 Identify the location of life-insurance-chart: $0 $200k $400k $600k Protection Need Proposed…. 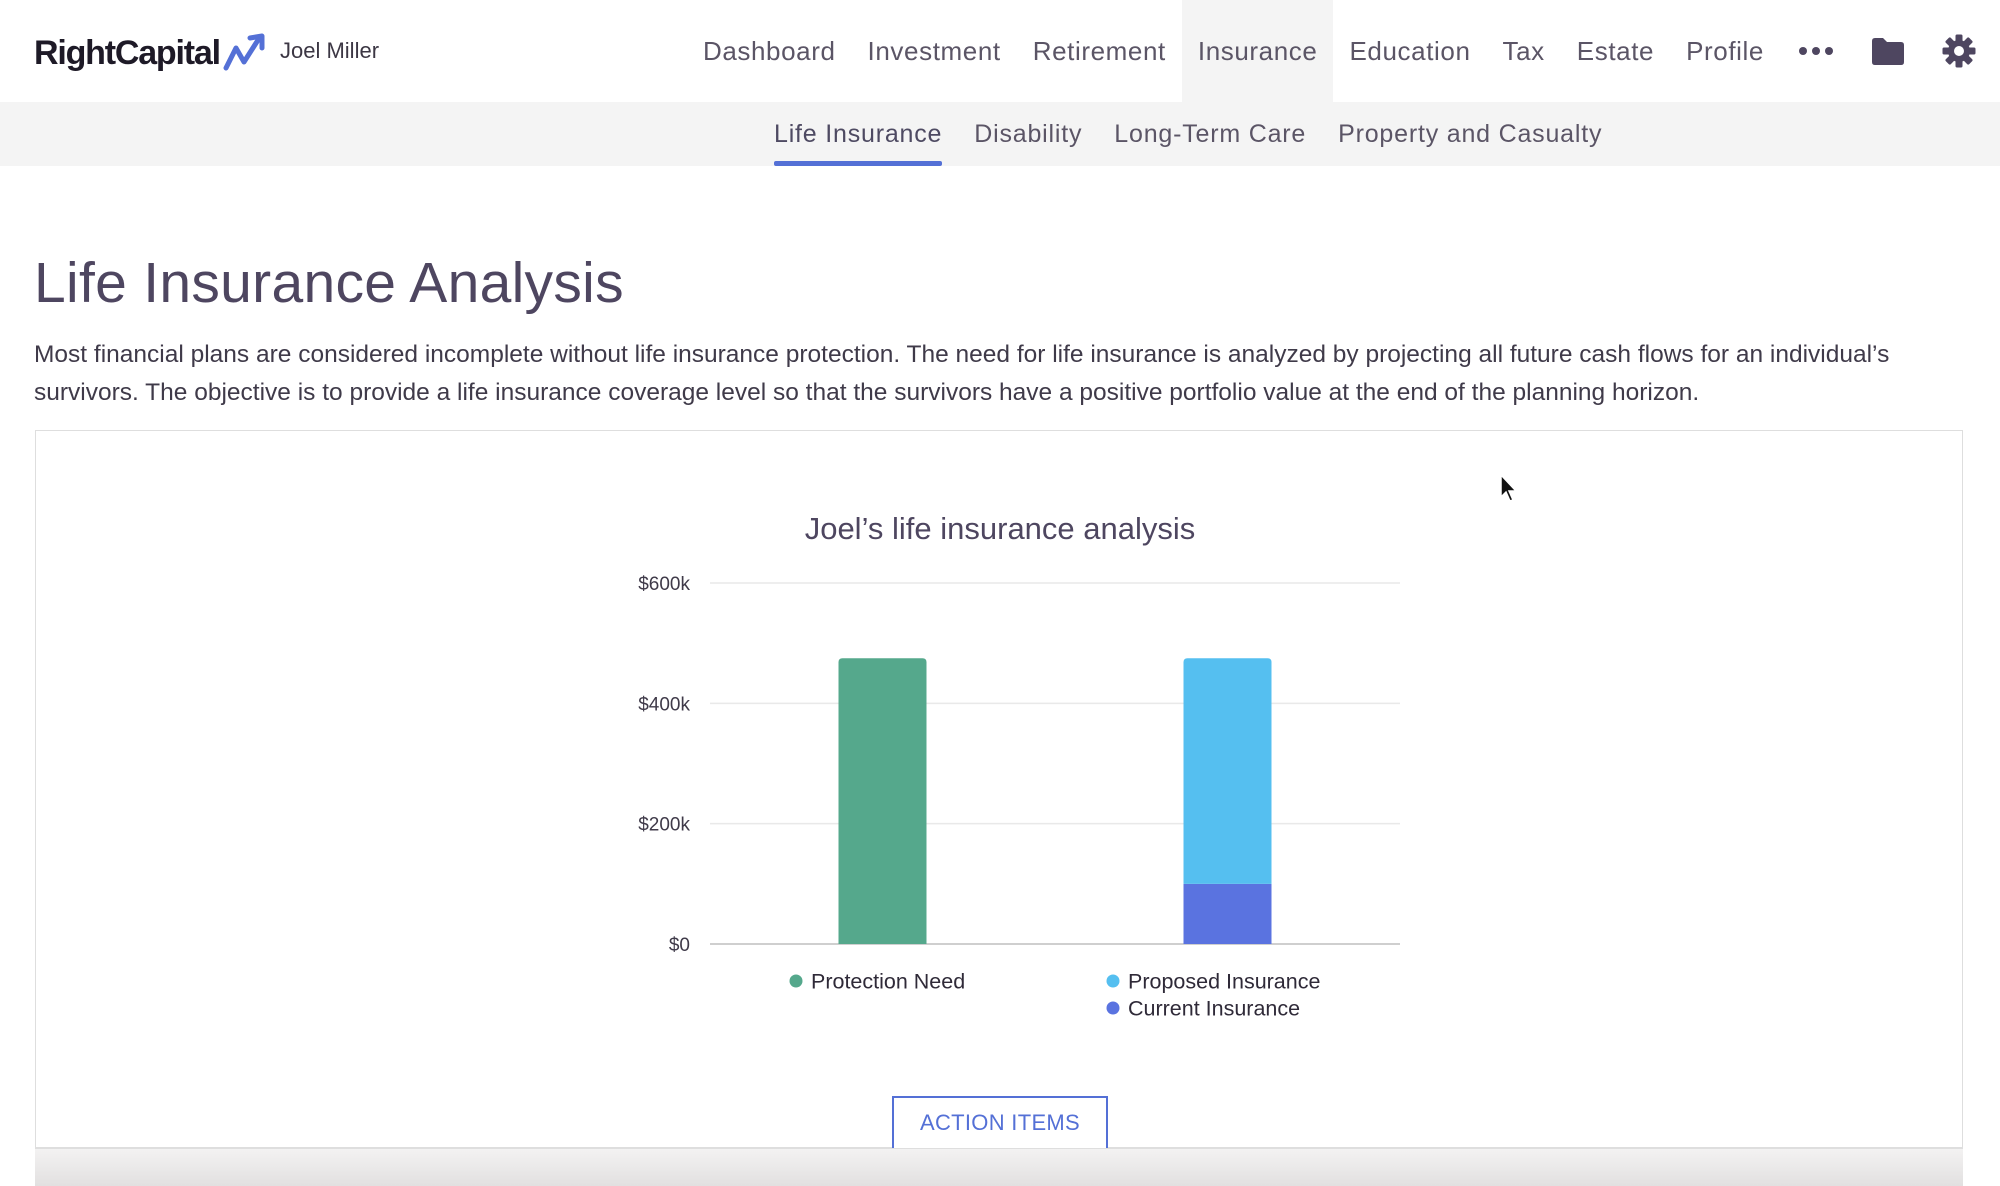
(1019, 797).